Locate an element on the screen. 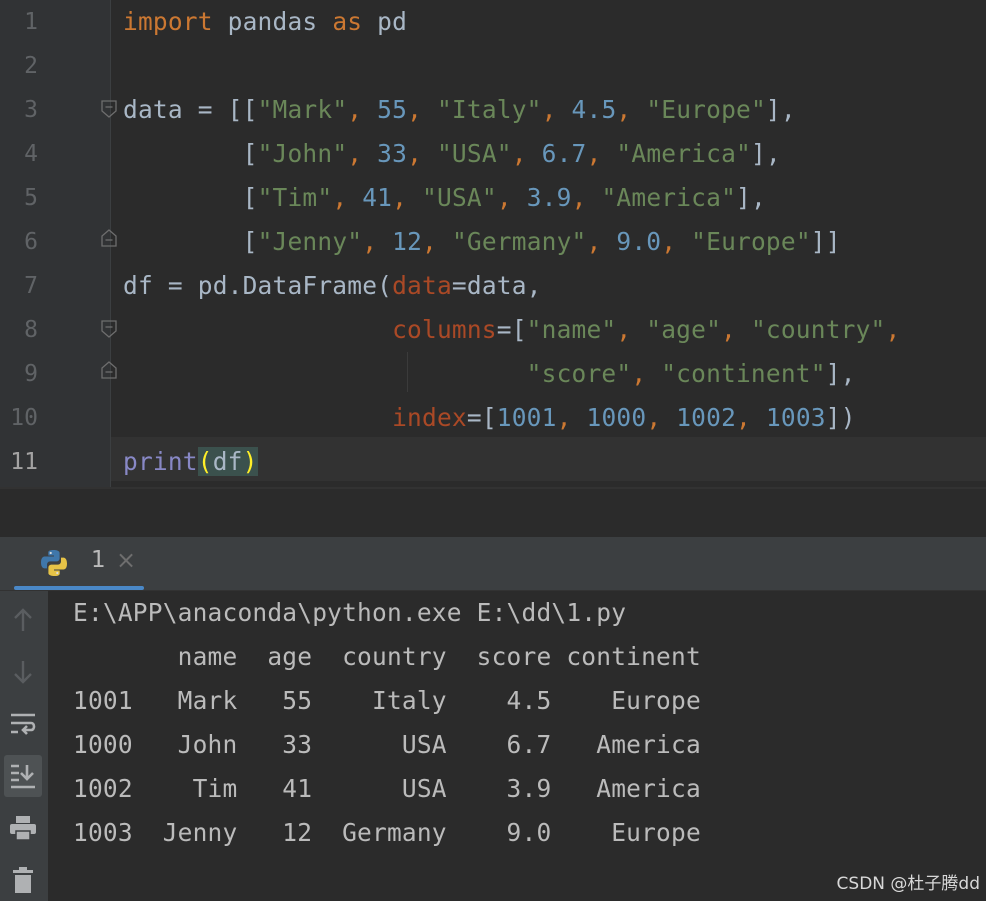  code-line-1: import pandas as pd is located at coordinates (265, 21).